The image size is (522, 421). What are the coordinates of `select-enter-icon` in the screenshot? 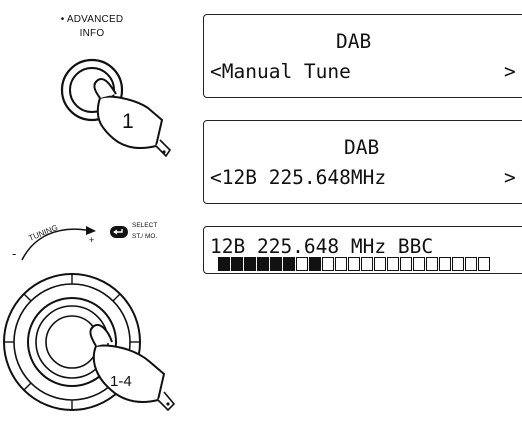 It's located at (119, 232).